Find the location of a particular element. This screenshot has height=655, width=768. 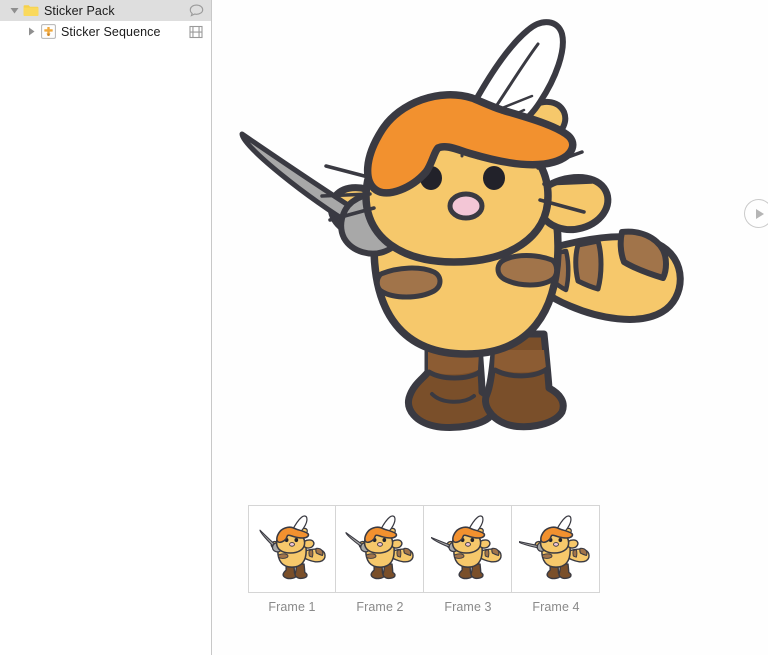

sidebar-item-label: Sticker Pack is located at coordinates (79, 10).